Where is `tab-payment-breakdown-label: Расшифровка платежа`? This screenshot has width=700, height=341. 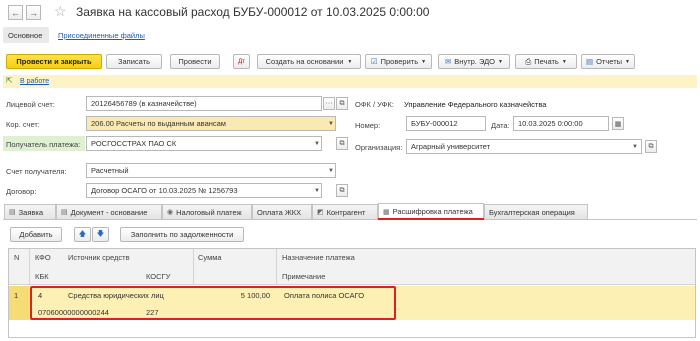
tab-payment-breakdown-label: Расшифровка платежа is located at coordinates (432, 211).